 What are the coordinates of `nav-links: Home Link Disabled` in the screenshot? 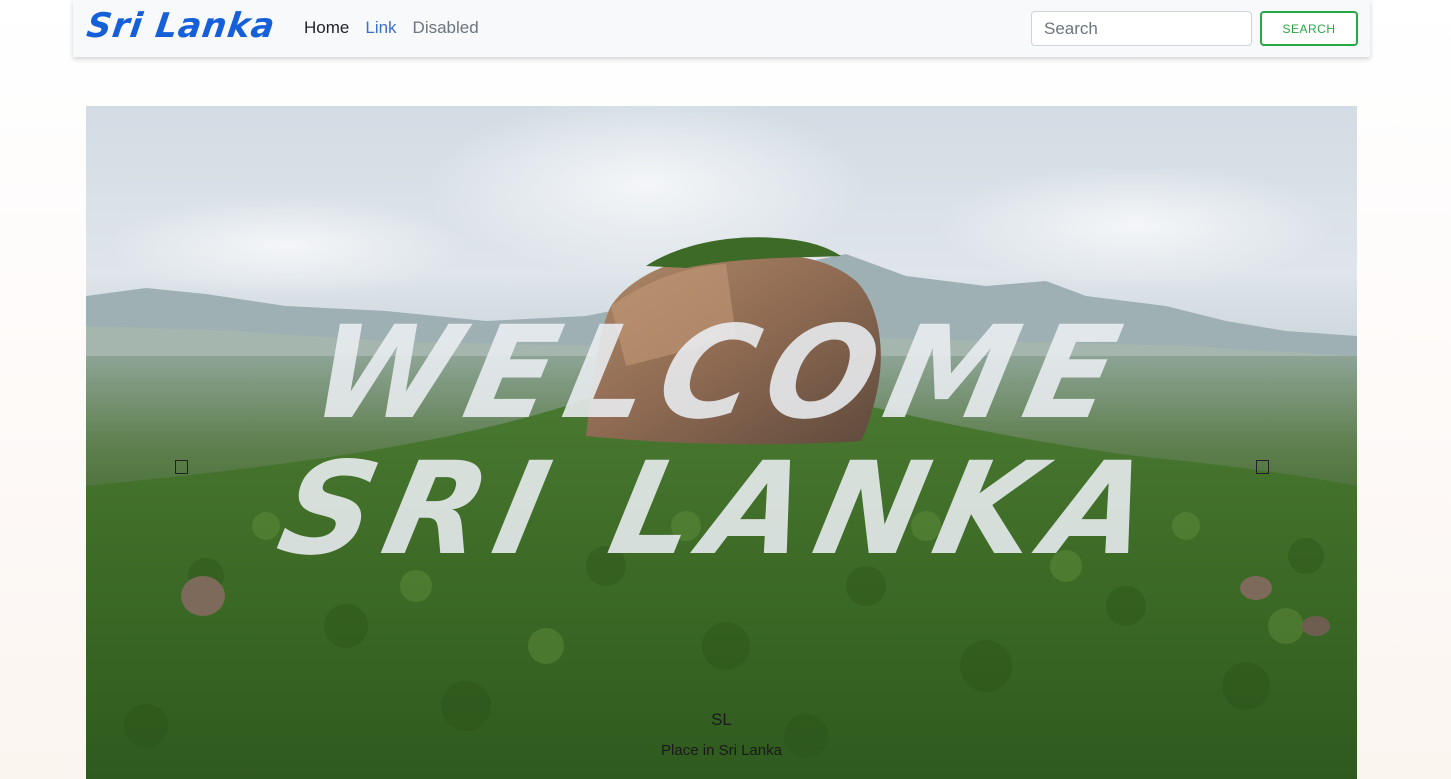 It's located at (391, 28).